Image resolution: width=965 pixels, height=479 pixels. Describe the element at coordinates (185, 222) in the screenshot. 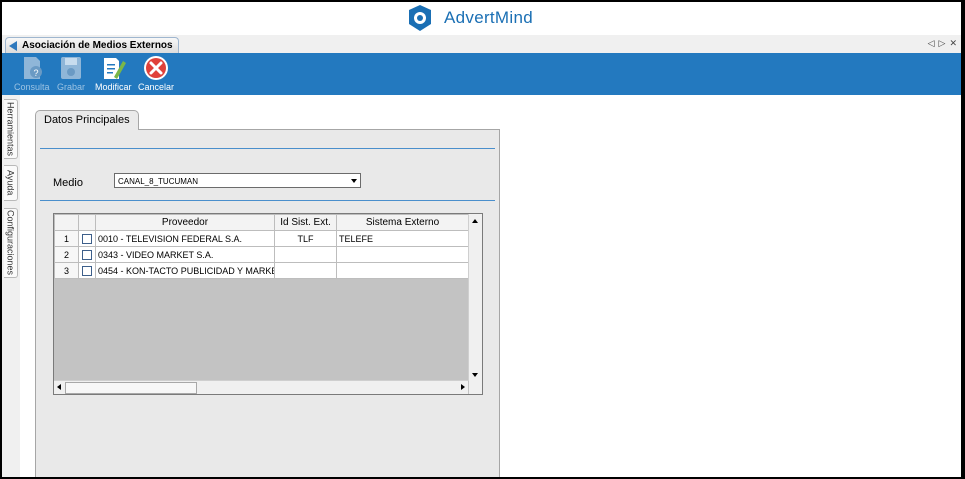

I see `column-header-proveedor: Proveedor` at that location.